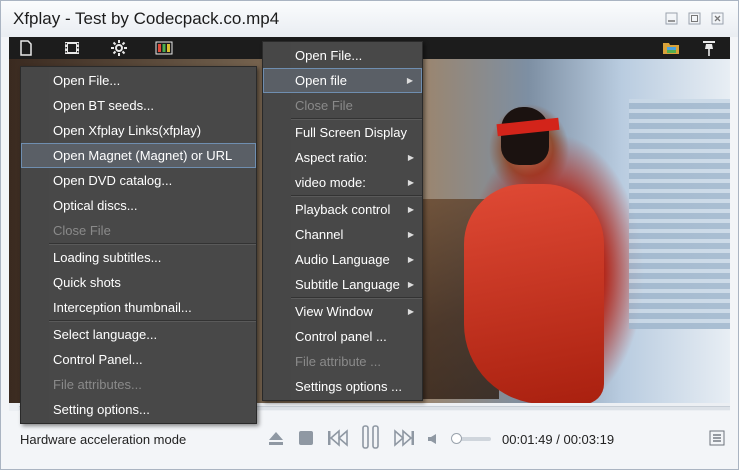 This screenshot has height=470, width=739. What do you see at coordinates (72, 48) in the screenshot?
I see `film-icon` at bounding box center [72, 48].